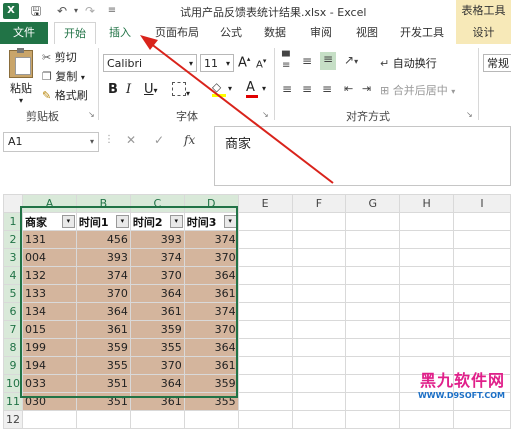  What do you see at coordinates (244, 62) in the screenshot?
I see `increase-font-button: A▴` at bounding box center [244, 62].